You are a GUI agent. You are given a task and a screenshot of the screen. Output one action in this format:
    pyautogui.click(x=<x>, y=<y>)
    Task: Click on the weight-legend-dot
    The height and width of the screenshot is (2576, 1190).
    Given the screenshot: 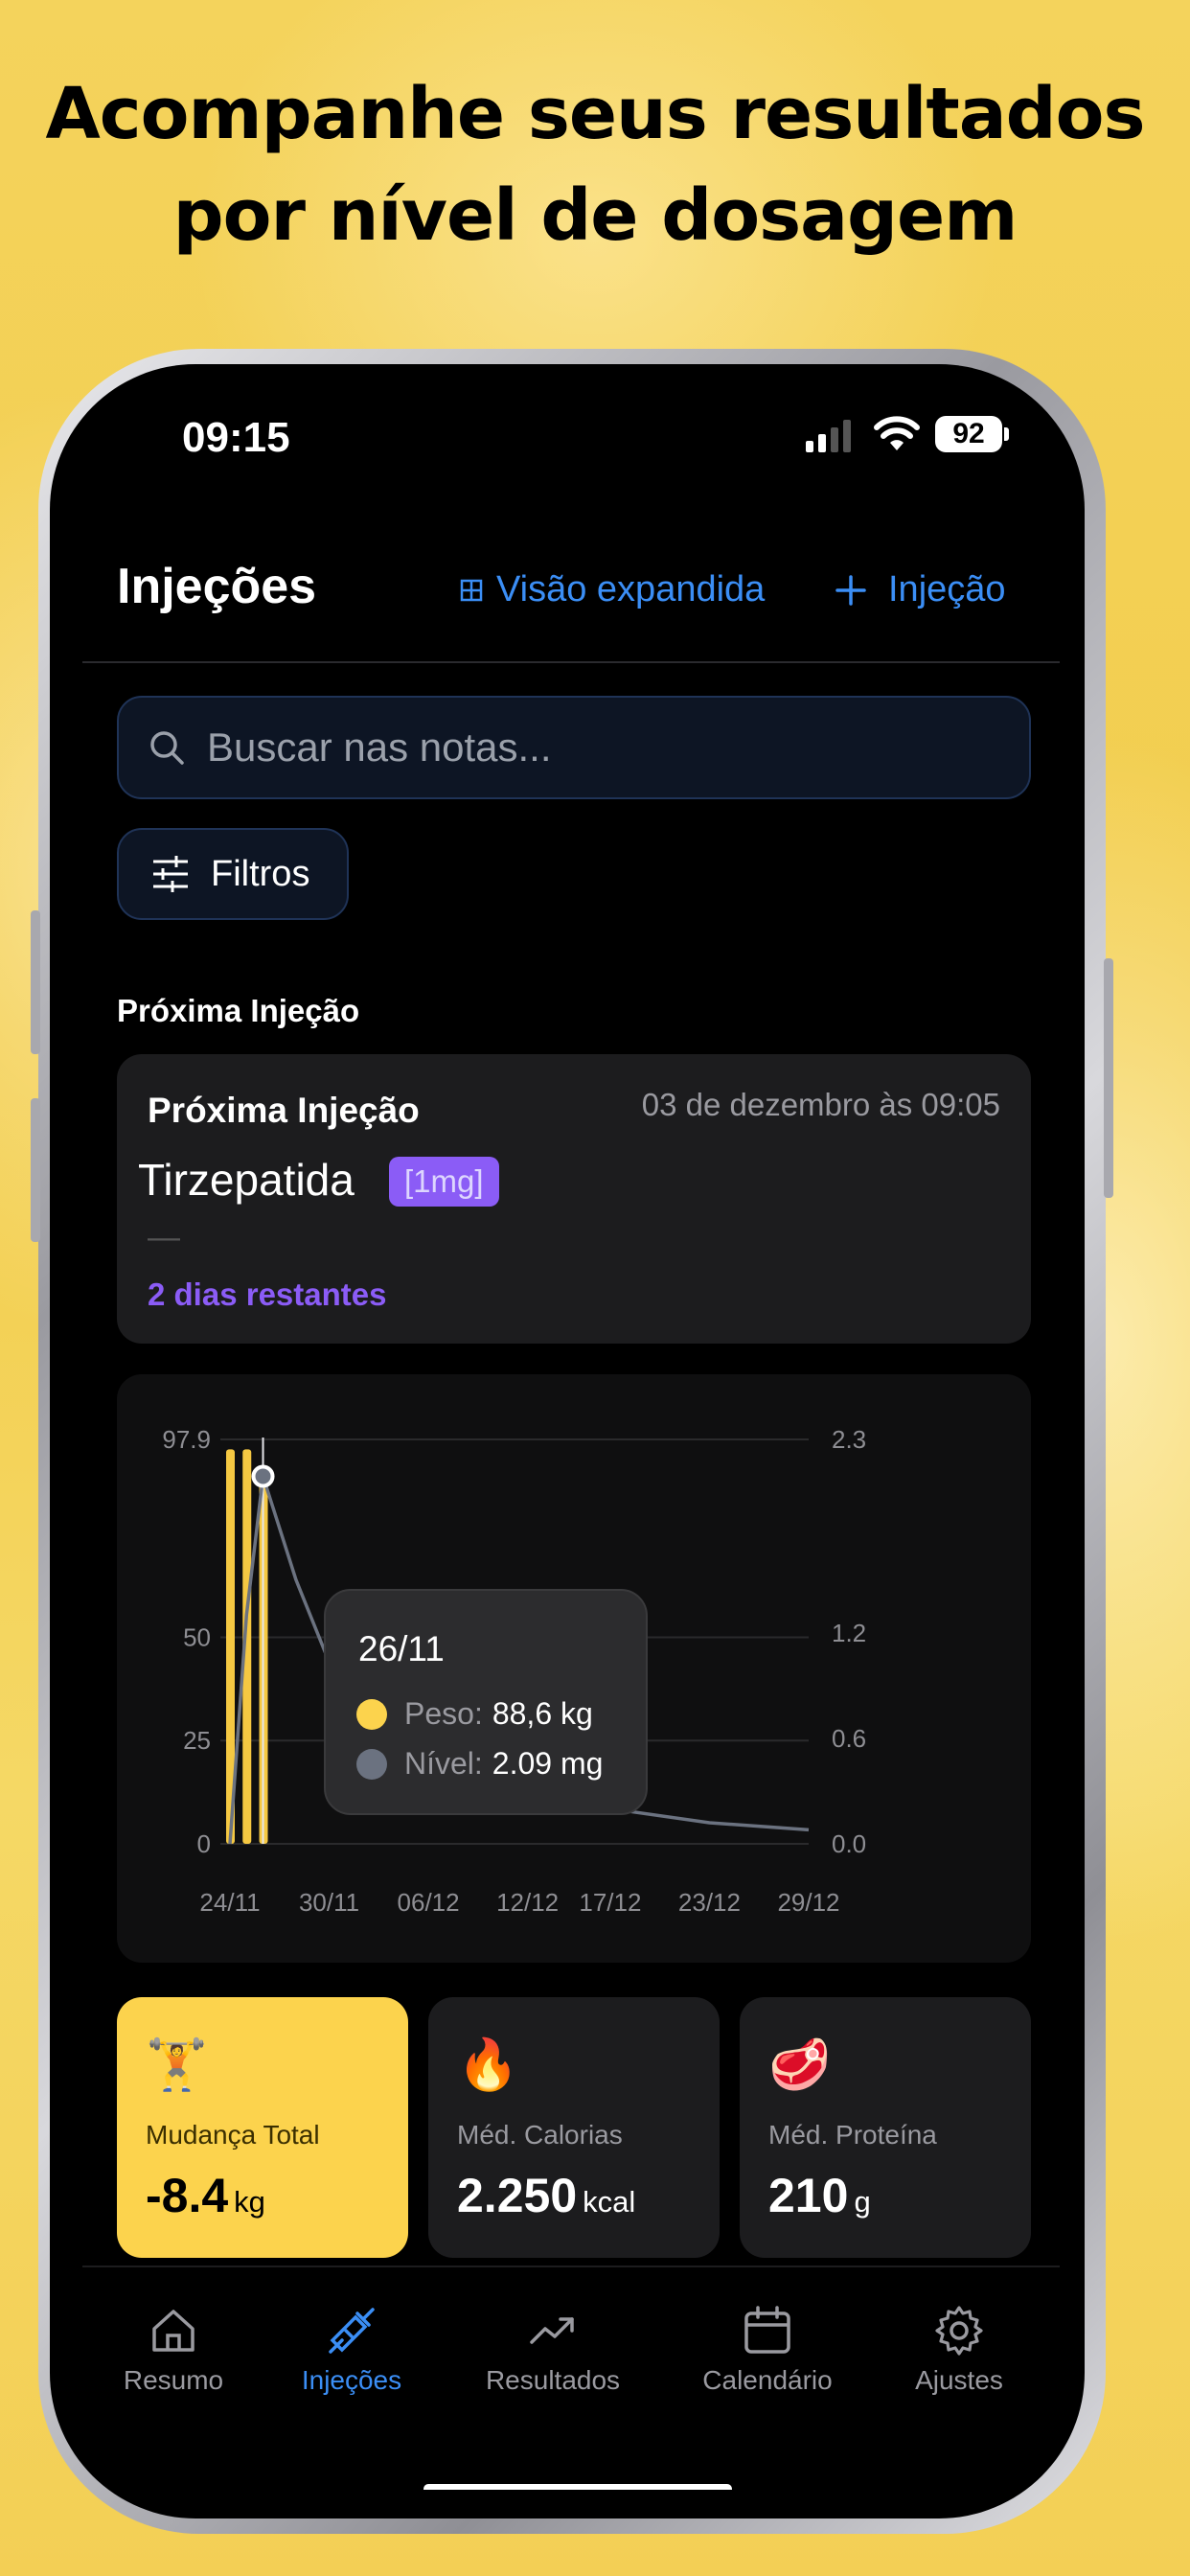 What is the action you would take?
    pyautogui.click(x=372, y=1714)
    